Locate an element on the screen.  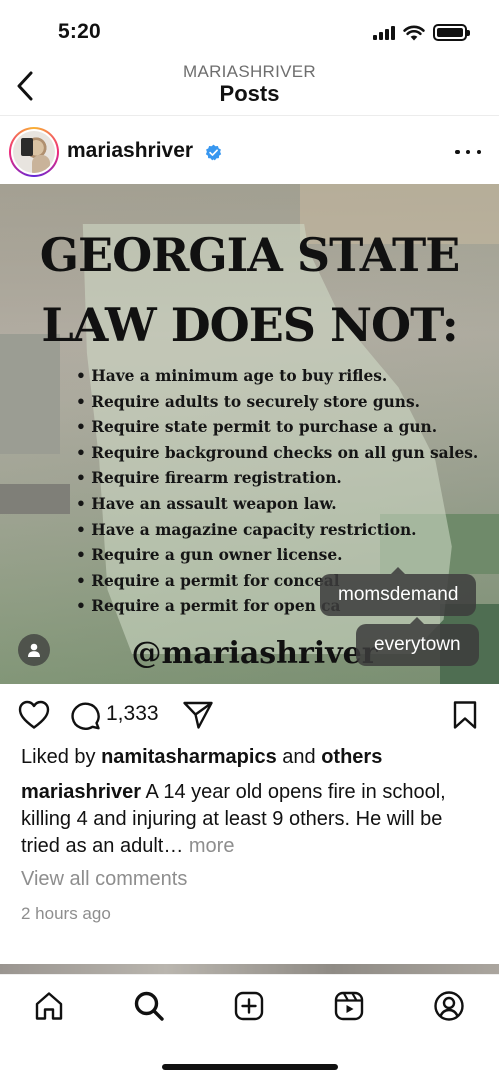
liked-by-conjunction: and is located at coordinates (299, 757).